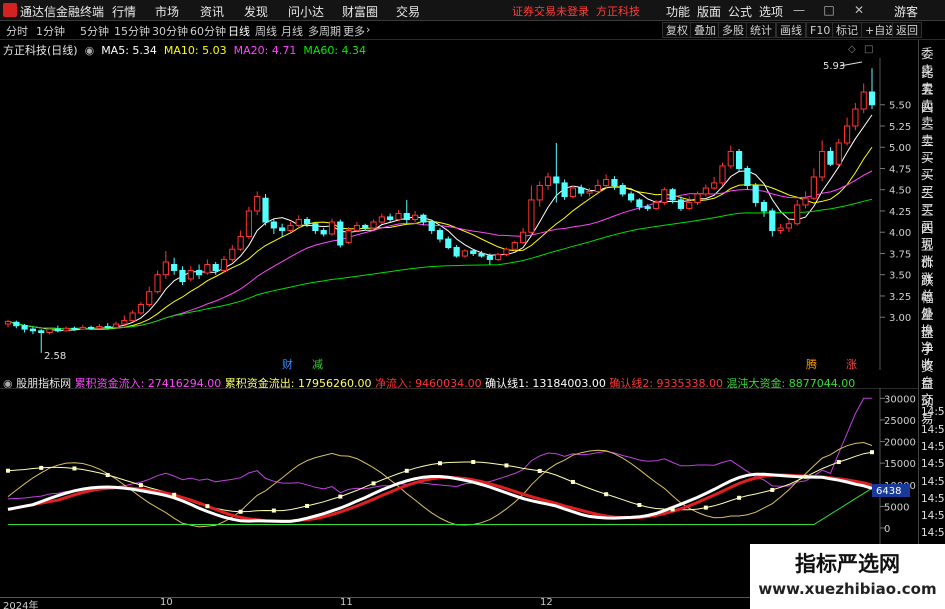  I want to click on menu-function: 功能, so click(678, 11).